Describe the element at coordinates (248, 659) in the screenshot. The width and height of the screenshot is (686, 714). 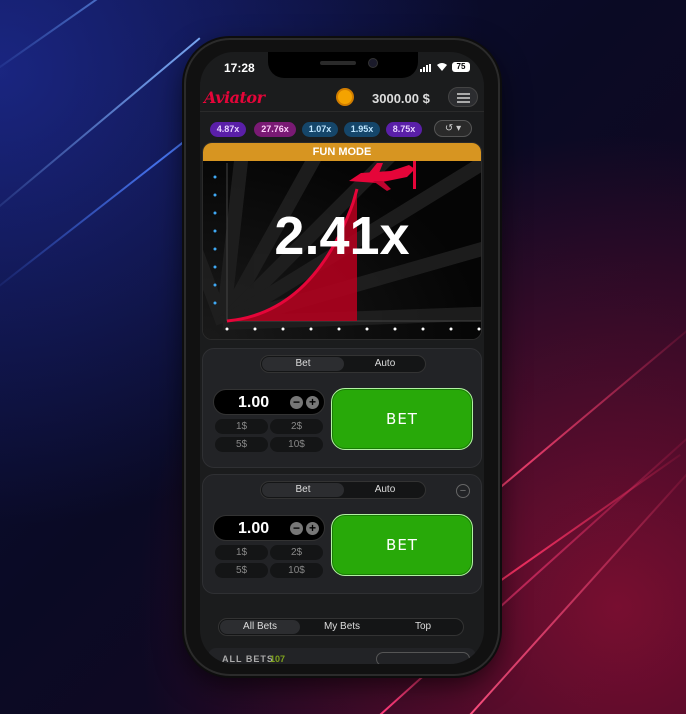
I see `all-bets-label: ALL BETS` at that location.